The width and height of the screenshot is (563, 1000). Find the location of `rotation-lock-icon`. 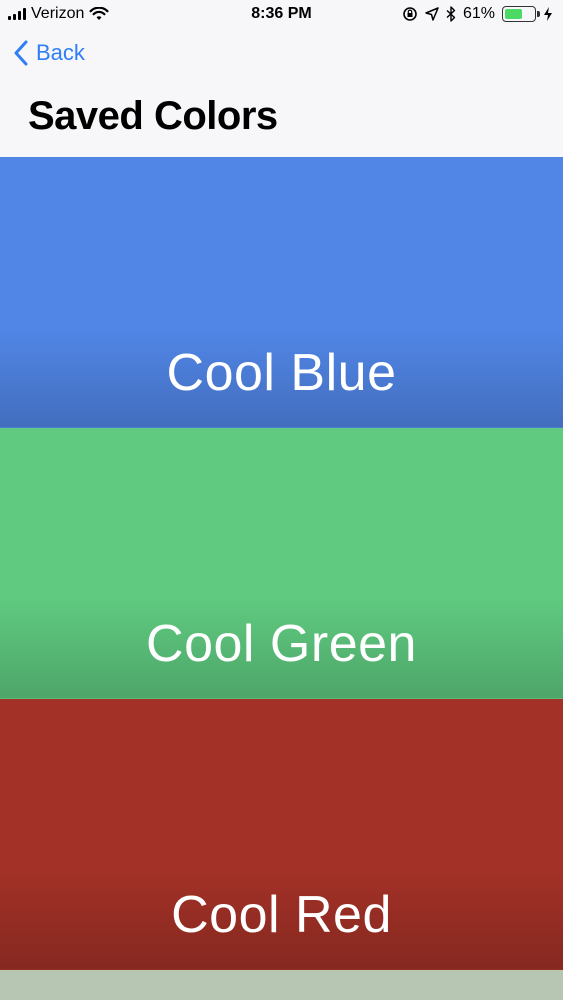

rotation-lock-icon is located at coordinates (410, 14).